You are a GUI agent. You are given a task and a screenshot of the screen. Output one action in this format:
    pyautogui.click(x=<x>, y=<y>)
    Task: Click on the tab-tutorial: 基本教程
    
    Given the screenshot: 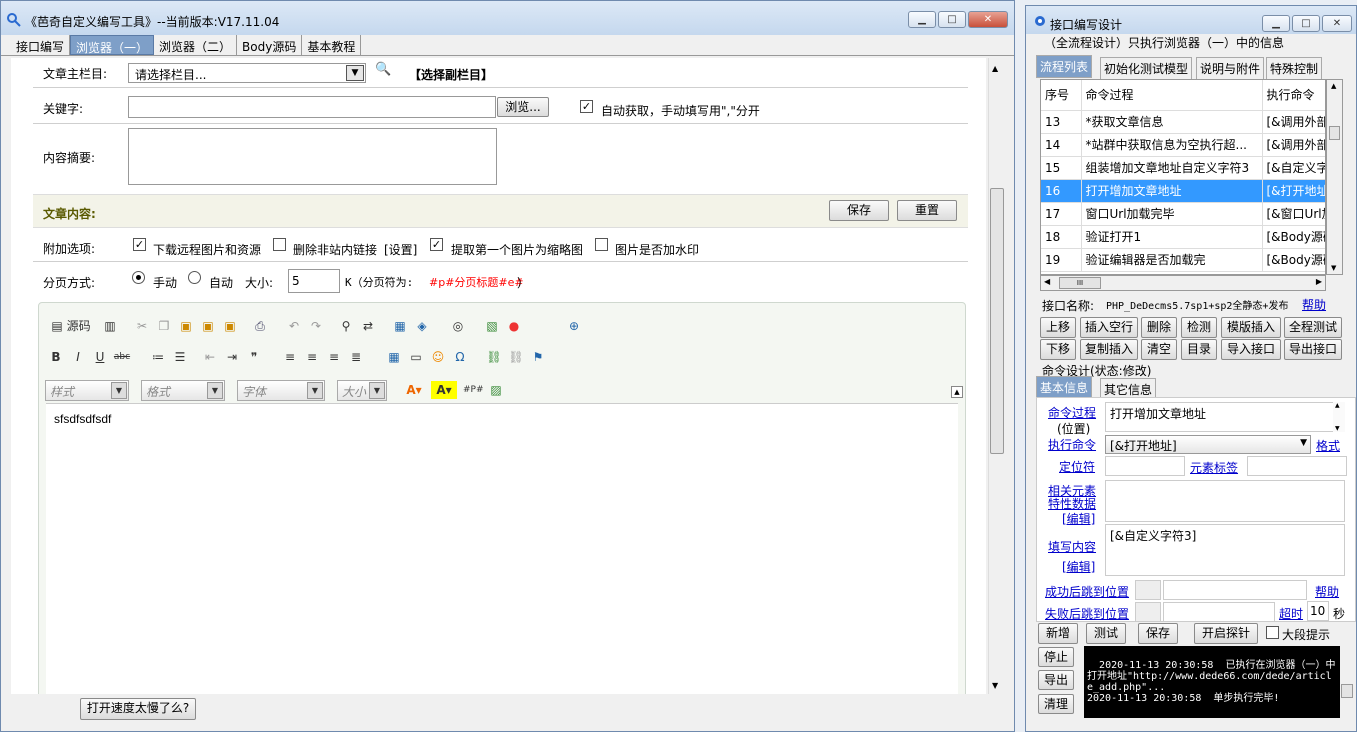 What is the action you would take?
    pyautogui.click(x=332, y=45)
    